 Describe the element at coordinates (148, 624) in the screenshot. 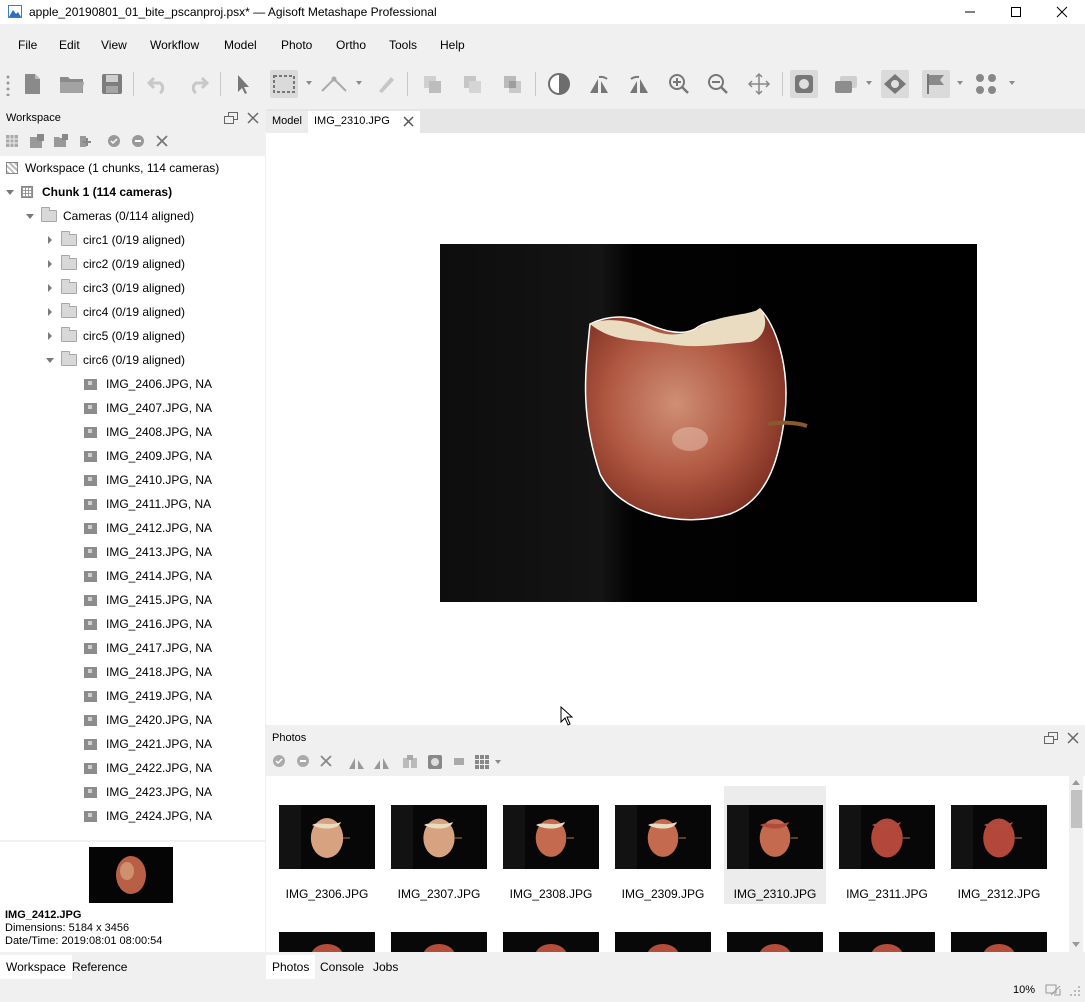

I see `tree-image-item: IMG_2416.JPG, NA` at that location.